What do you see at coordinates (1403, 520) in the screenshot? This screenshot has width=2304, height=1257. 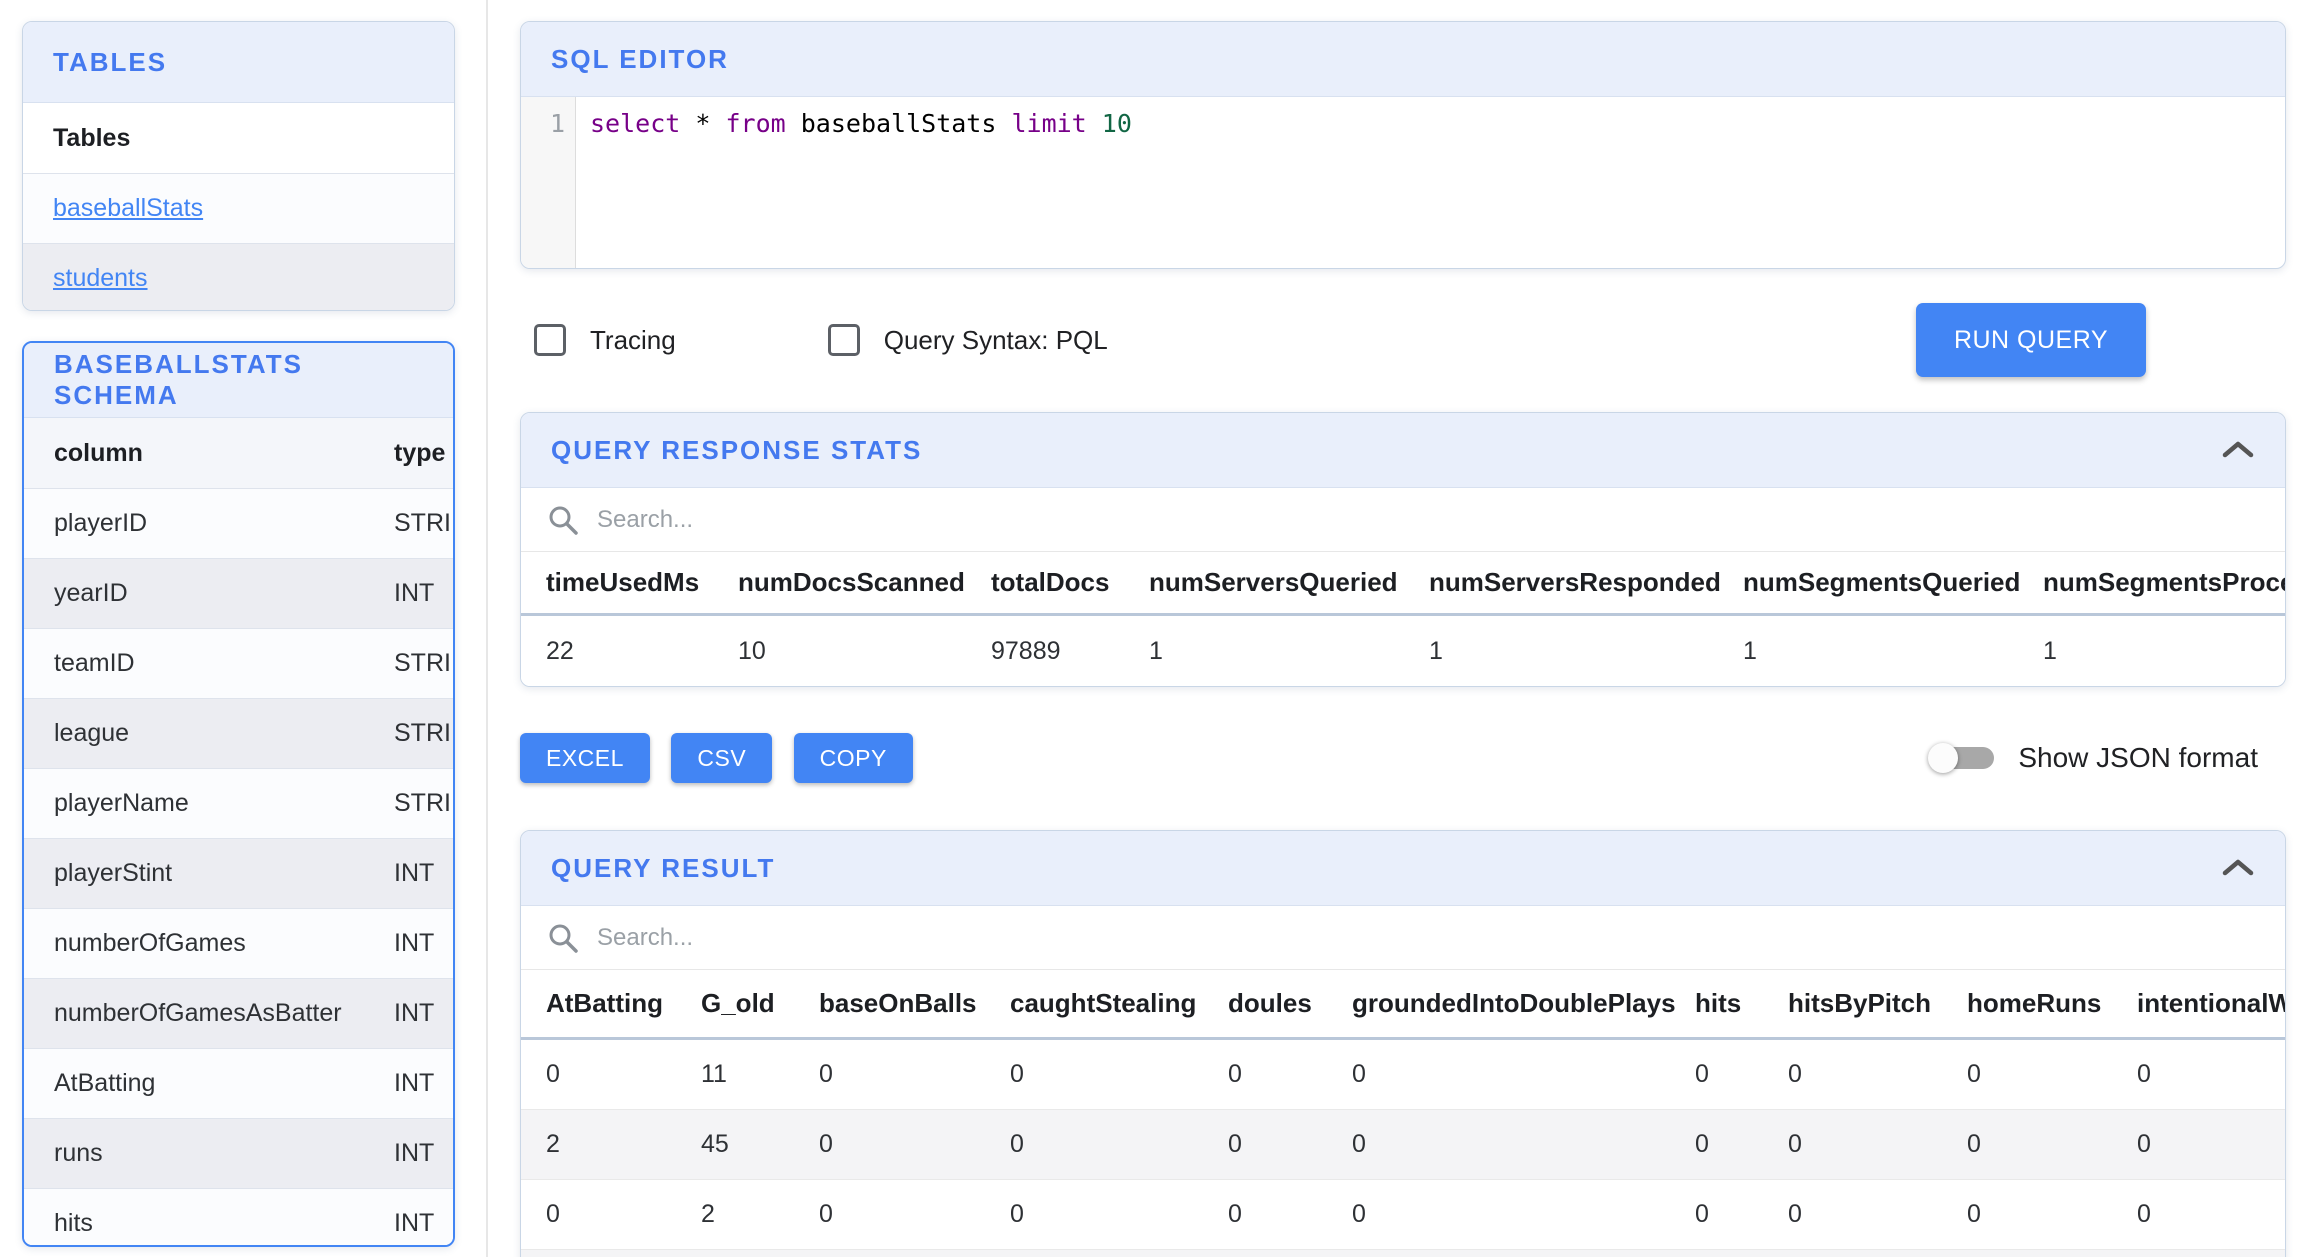 I see `stats-search-row` at bounding box center [1403, 520].